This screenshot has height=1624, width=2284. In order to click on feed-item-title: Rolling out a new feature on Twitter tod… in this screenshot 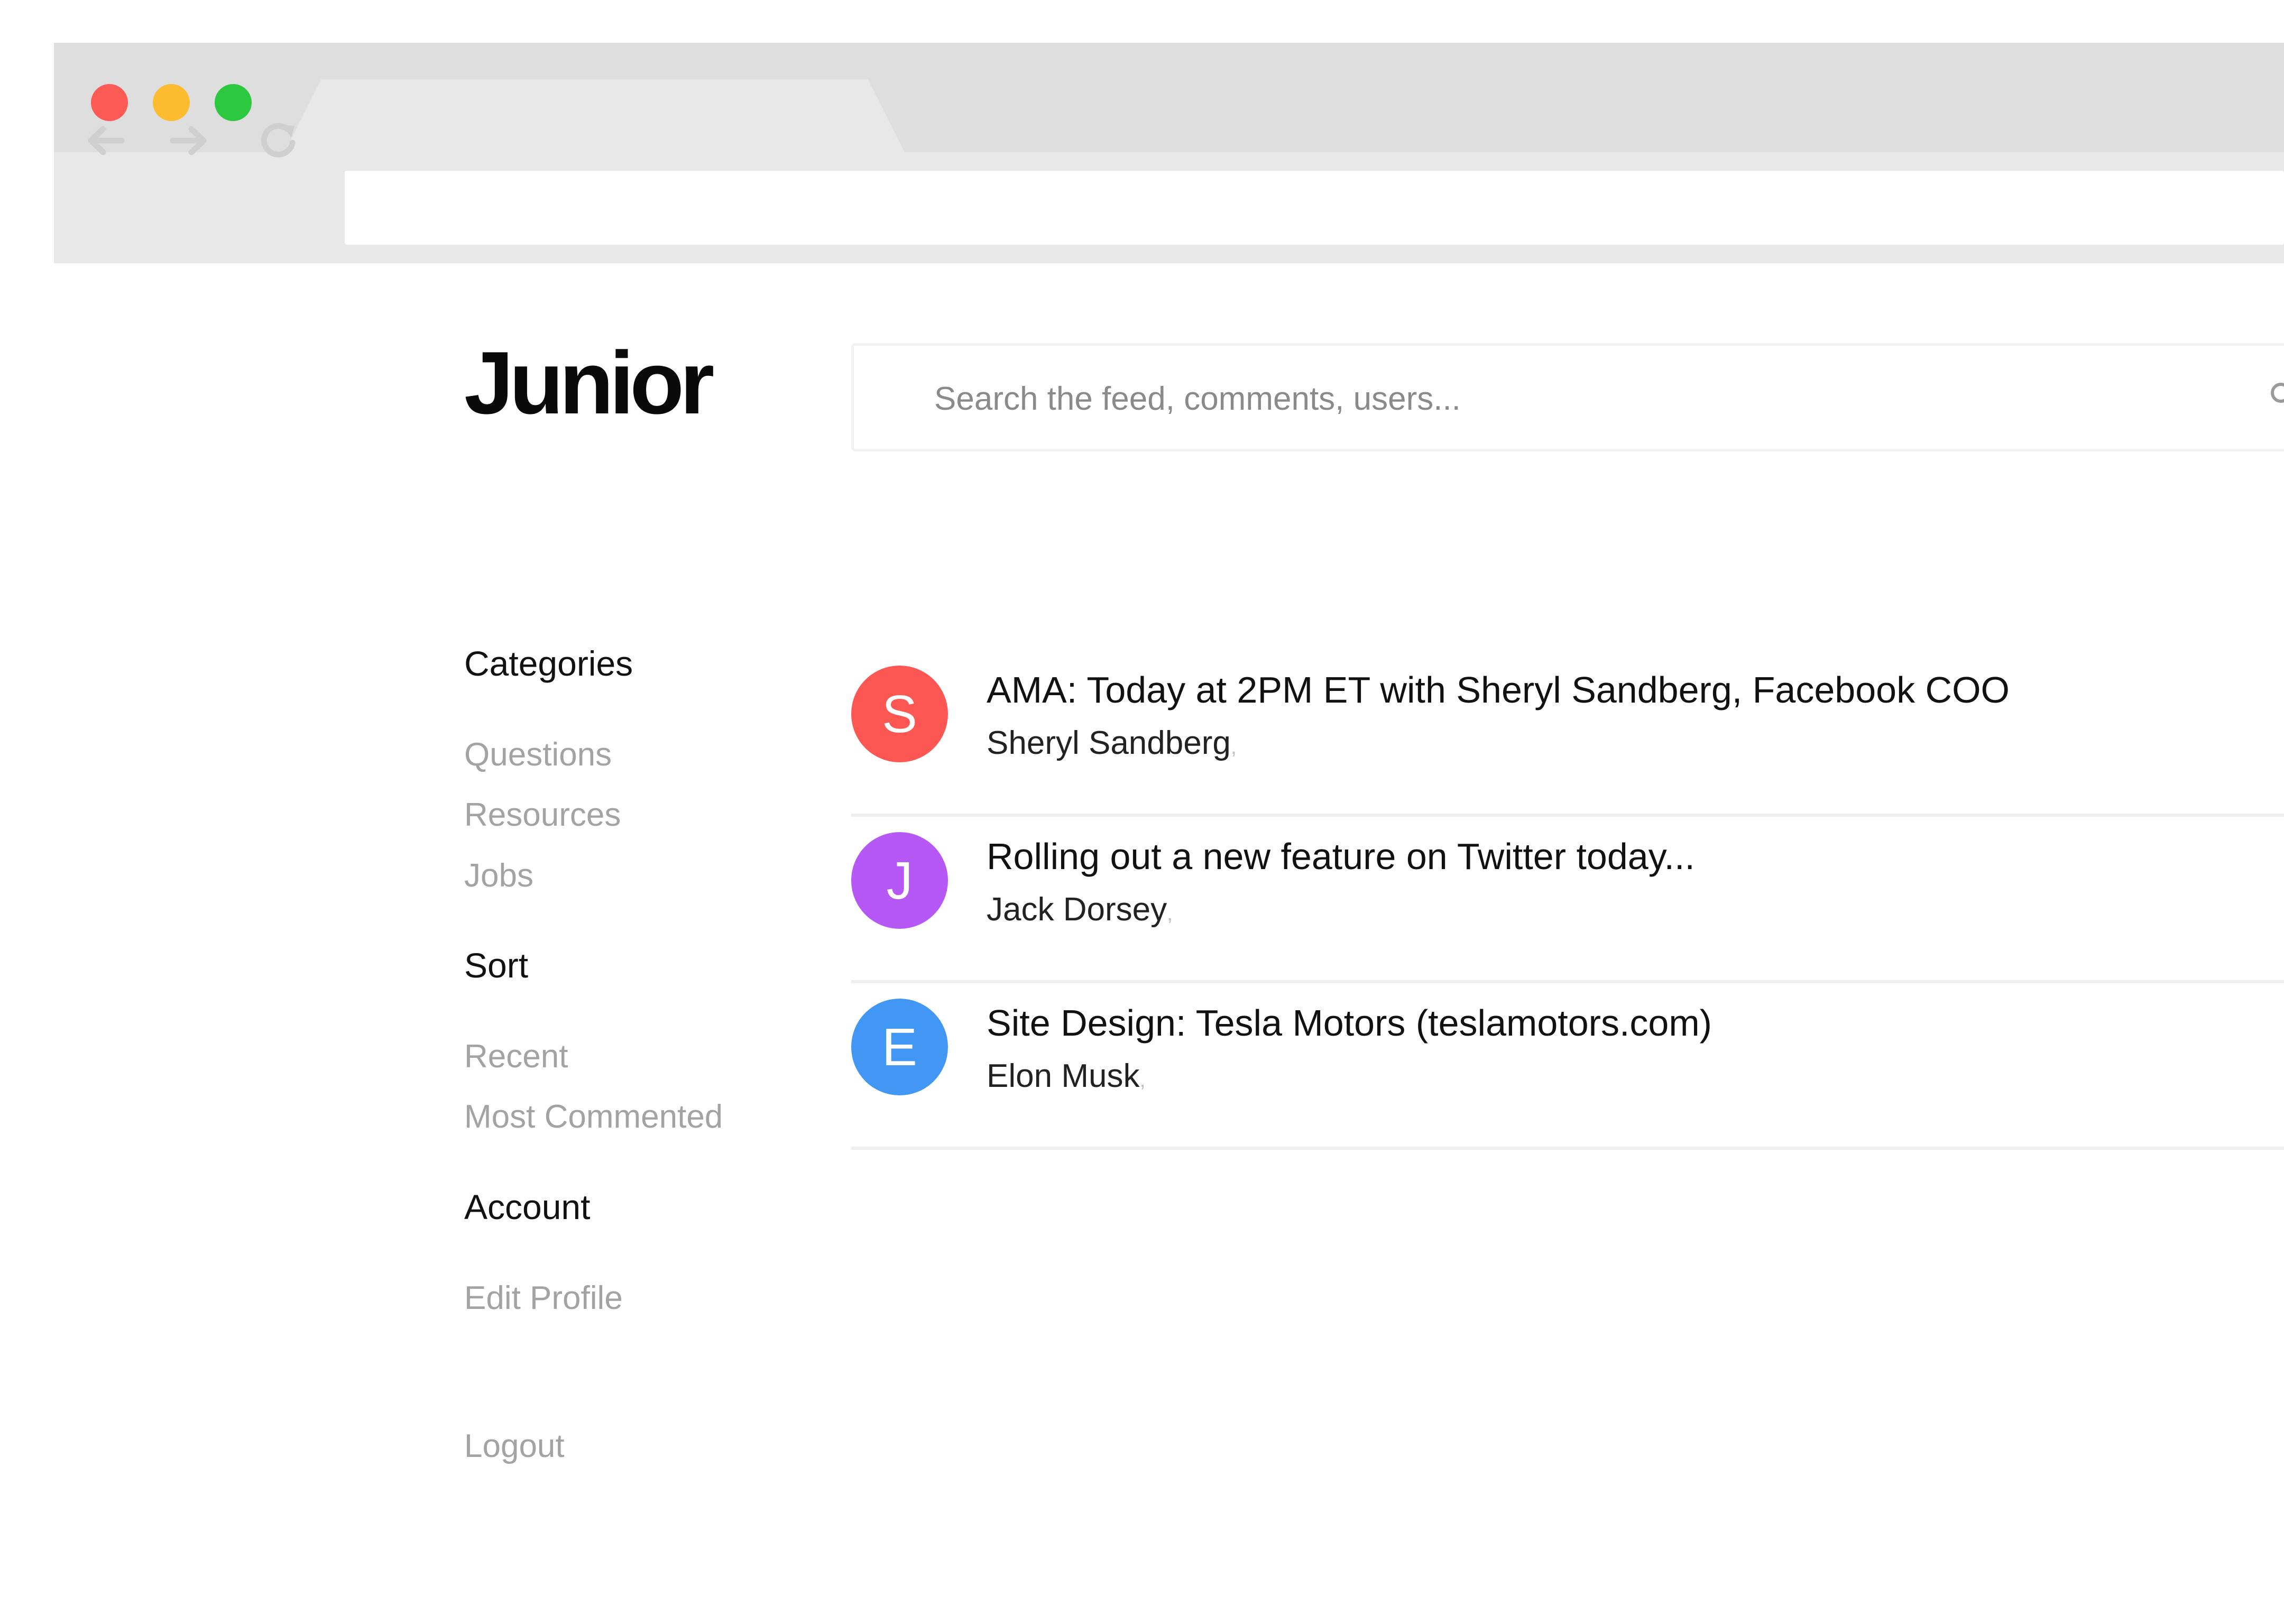, I will do `click(1341, 856)`.